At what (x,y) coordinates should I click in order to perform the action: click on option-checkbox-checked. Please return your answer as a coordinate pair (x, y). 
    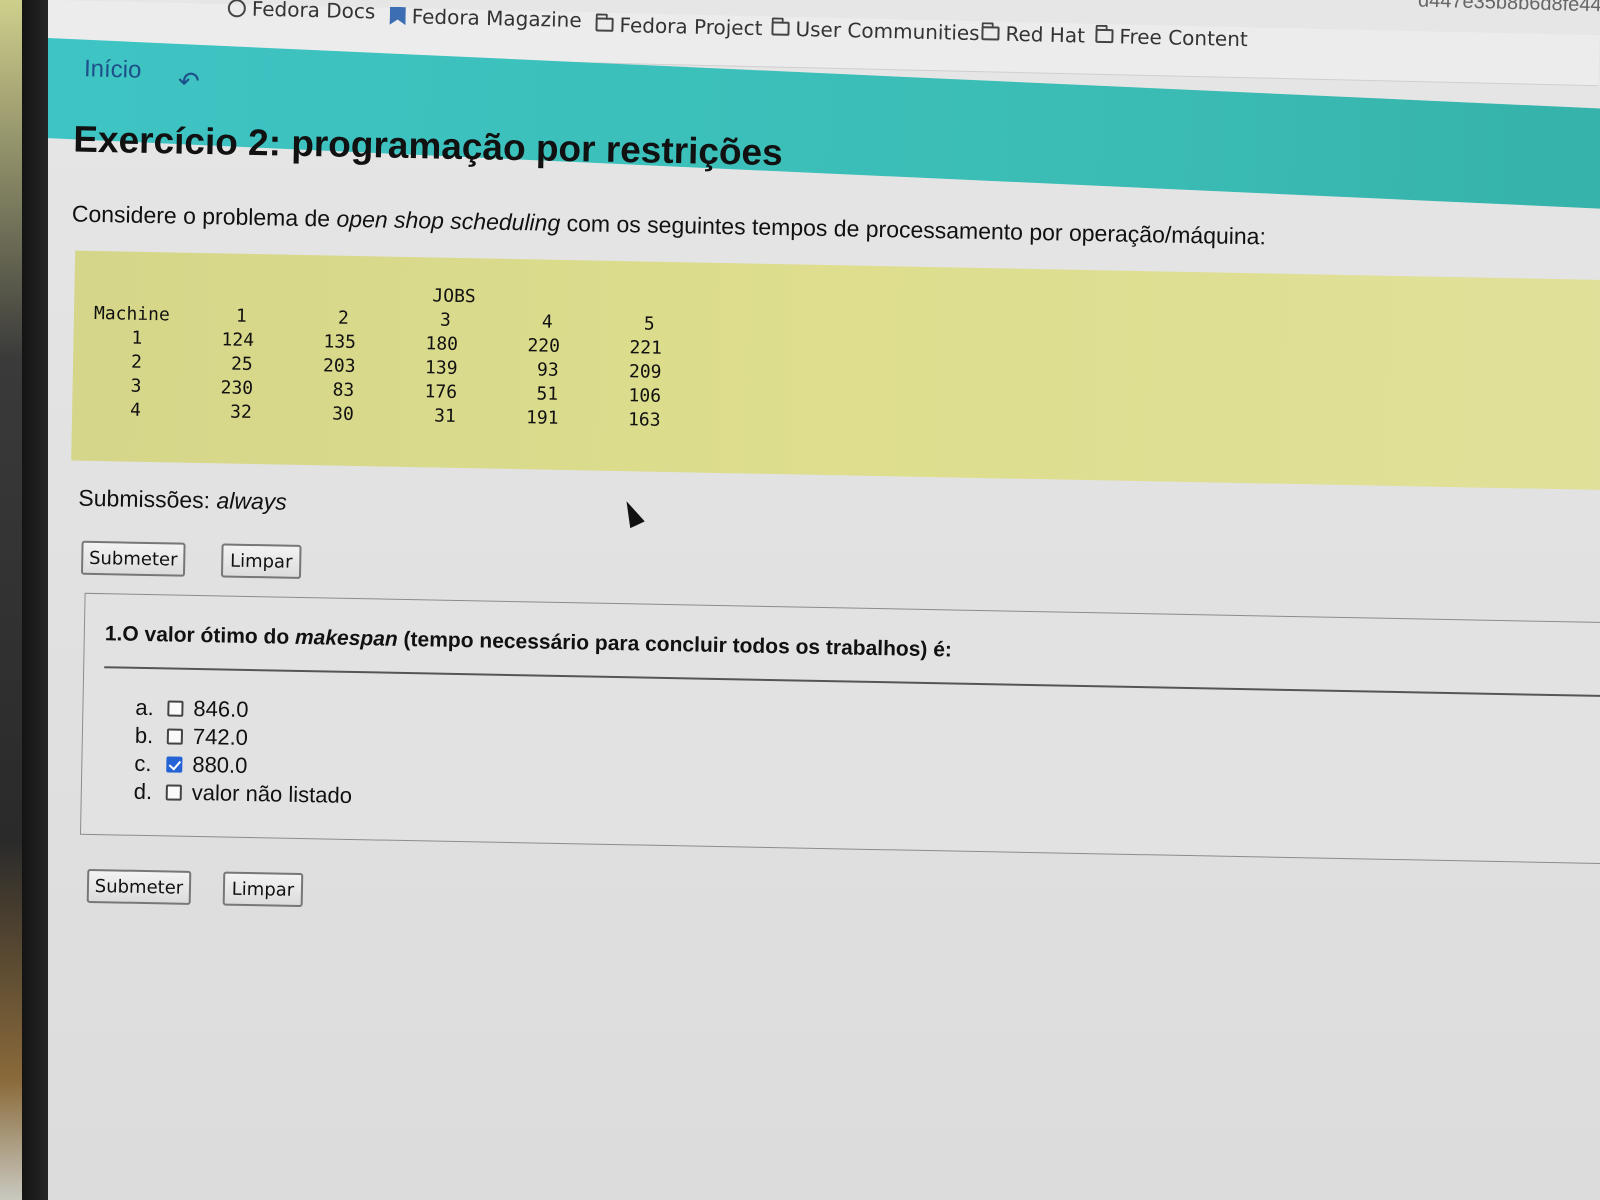
    Looking at the image, I should click on (174, 764).